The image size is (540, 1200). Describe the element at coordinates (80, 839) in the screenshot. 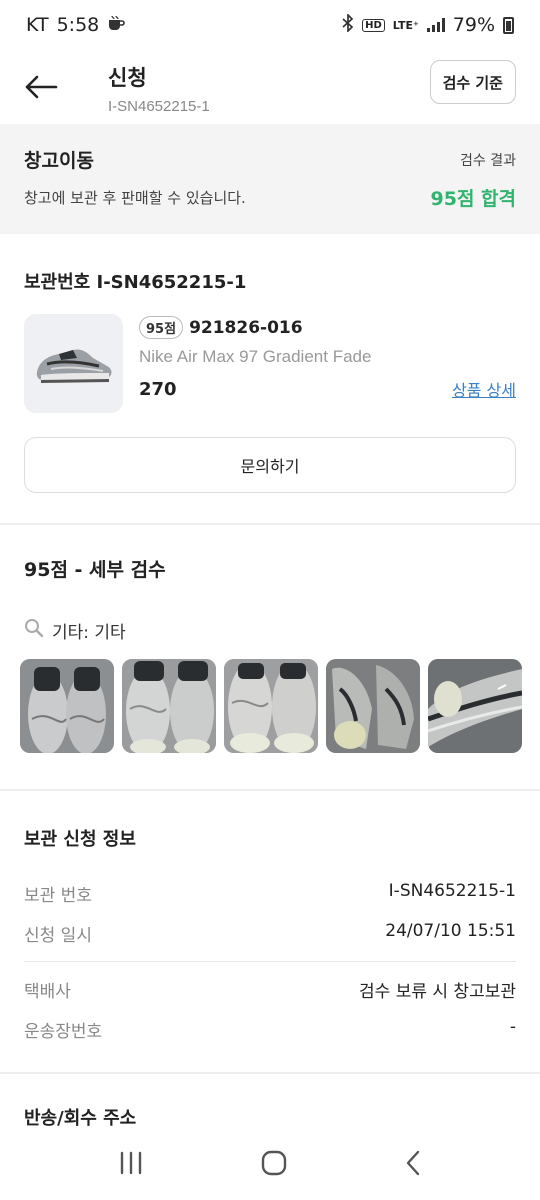

I see `storage-info-title: 보관 신청 정보` at that location.